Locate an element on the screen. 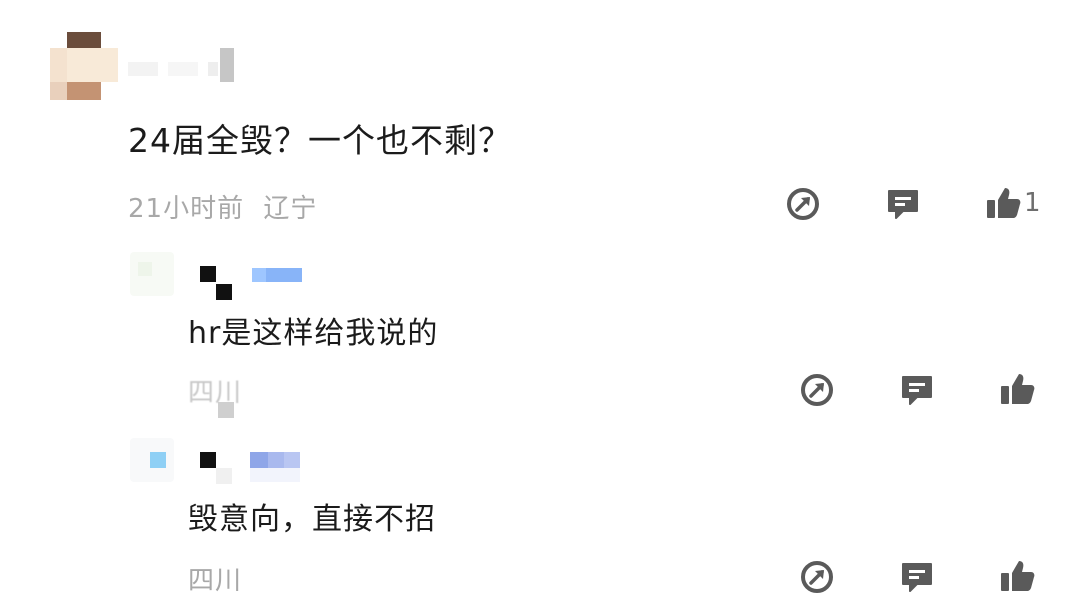  reply-text: hr是这样给我说的 is located at coordinates (313, 333).